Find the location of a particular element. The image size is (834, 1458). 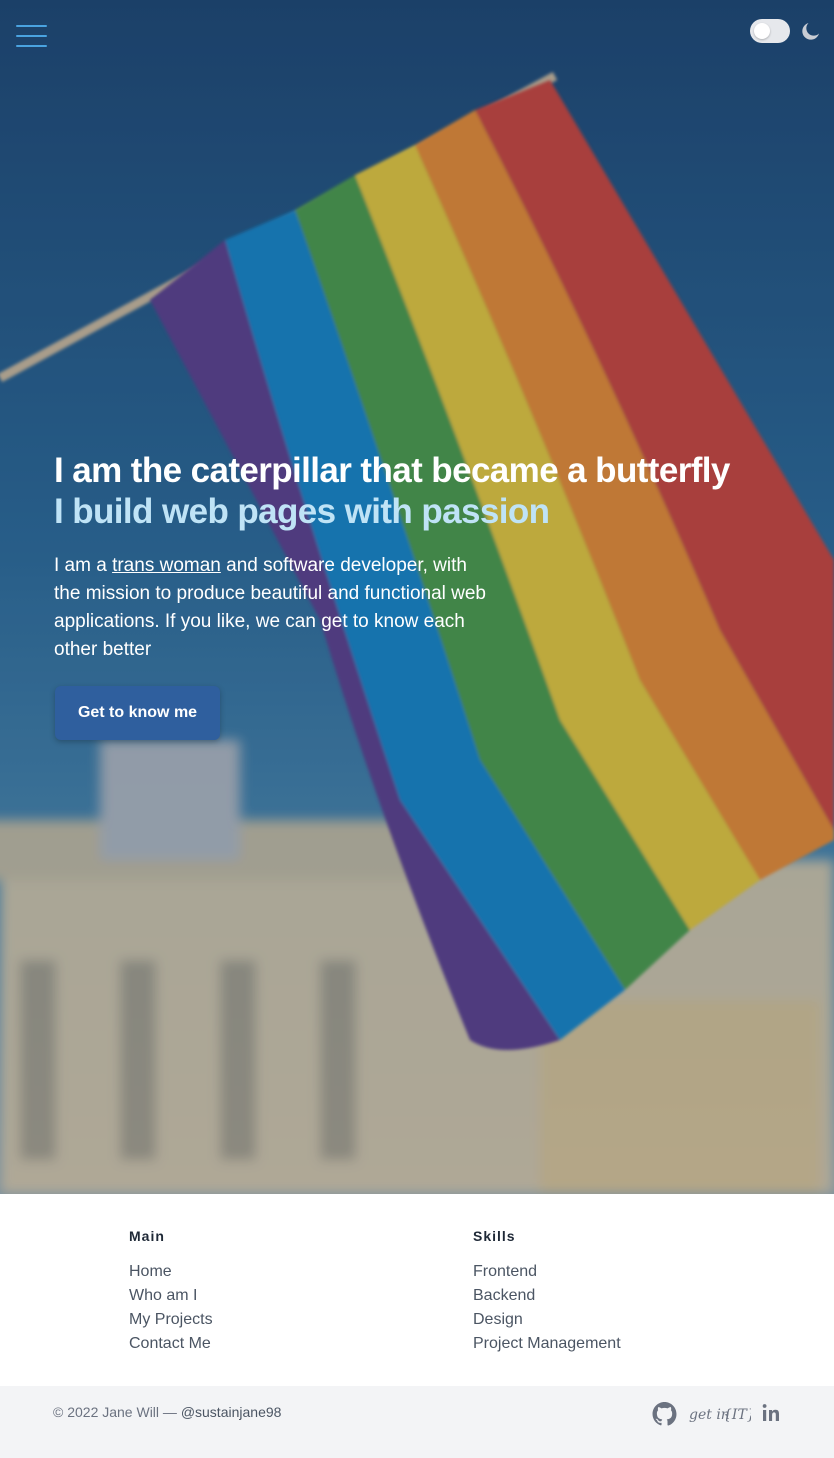

author-handle: @sustainjane98 is located at coordinates (231, 1412).